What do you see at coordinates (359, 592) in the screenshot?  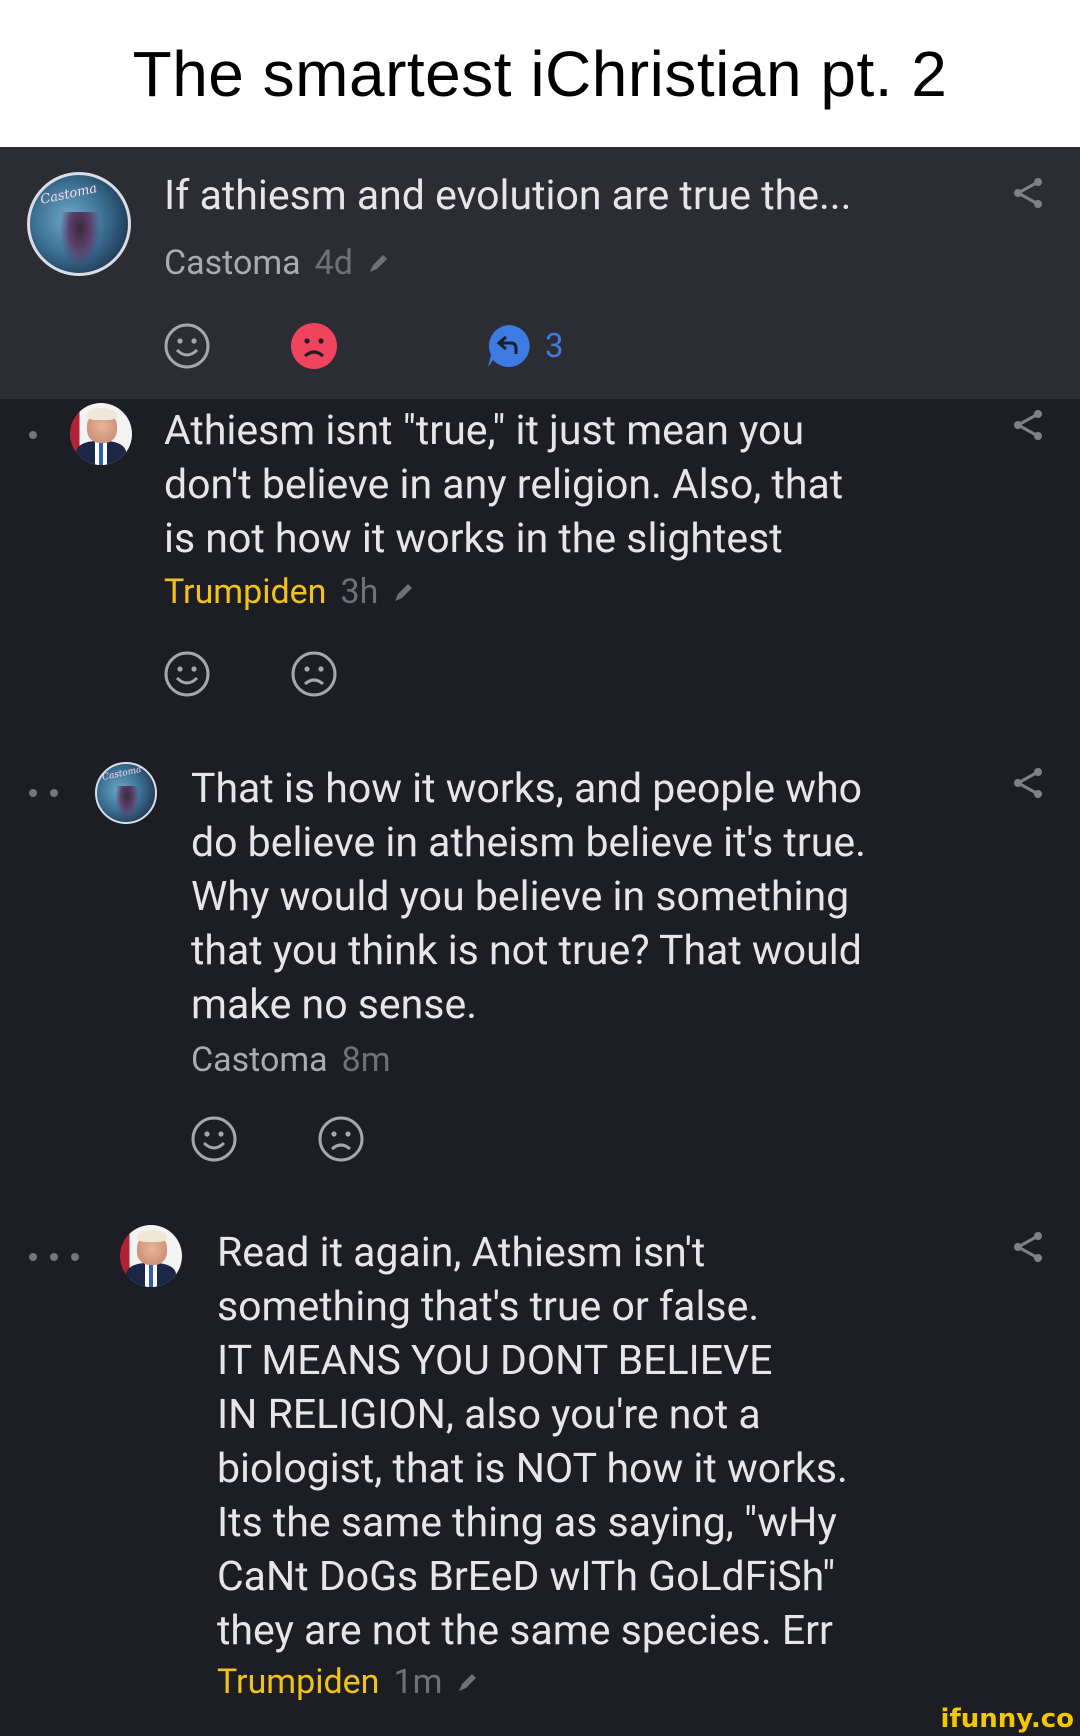 I see `comment-time: 3h` at bounding box center [359, 592].